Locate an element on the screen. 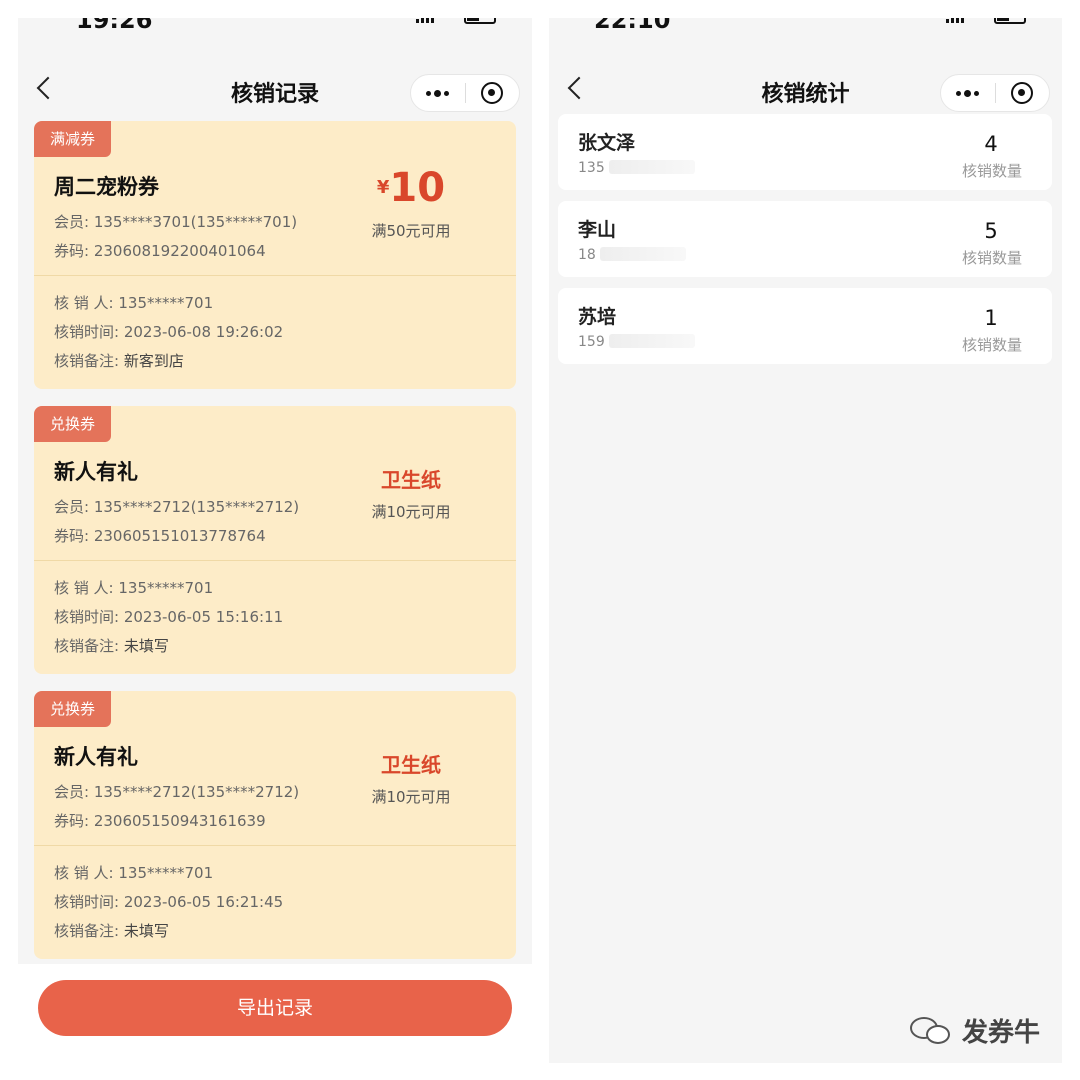 The width and height of the screenshot is (1080, 1080). status-time: 22:10 is located at coordinates (632, 26).